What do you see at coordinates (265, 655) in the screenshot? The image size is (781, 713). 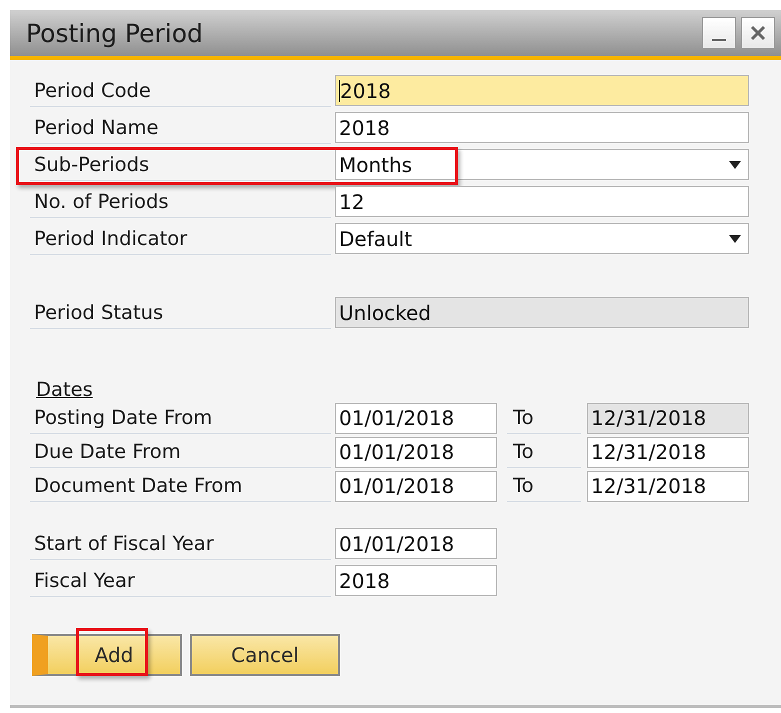 I see `cancel-button: Cancel` at bounding box center [265, 655].